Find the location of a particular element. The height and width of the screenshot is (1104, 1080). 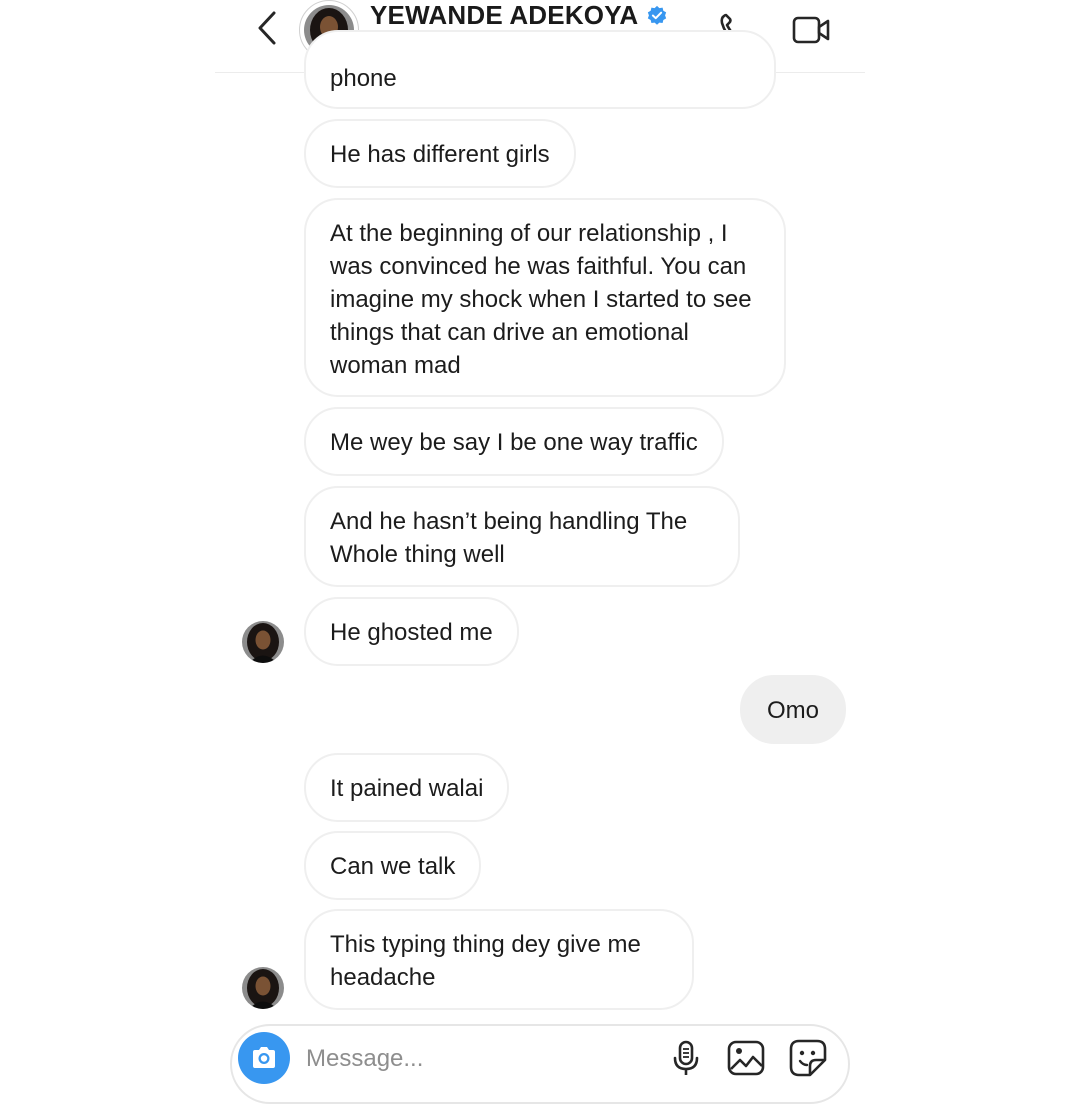

back-button is located at coordinates (267, 28).